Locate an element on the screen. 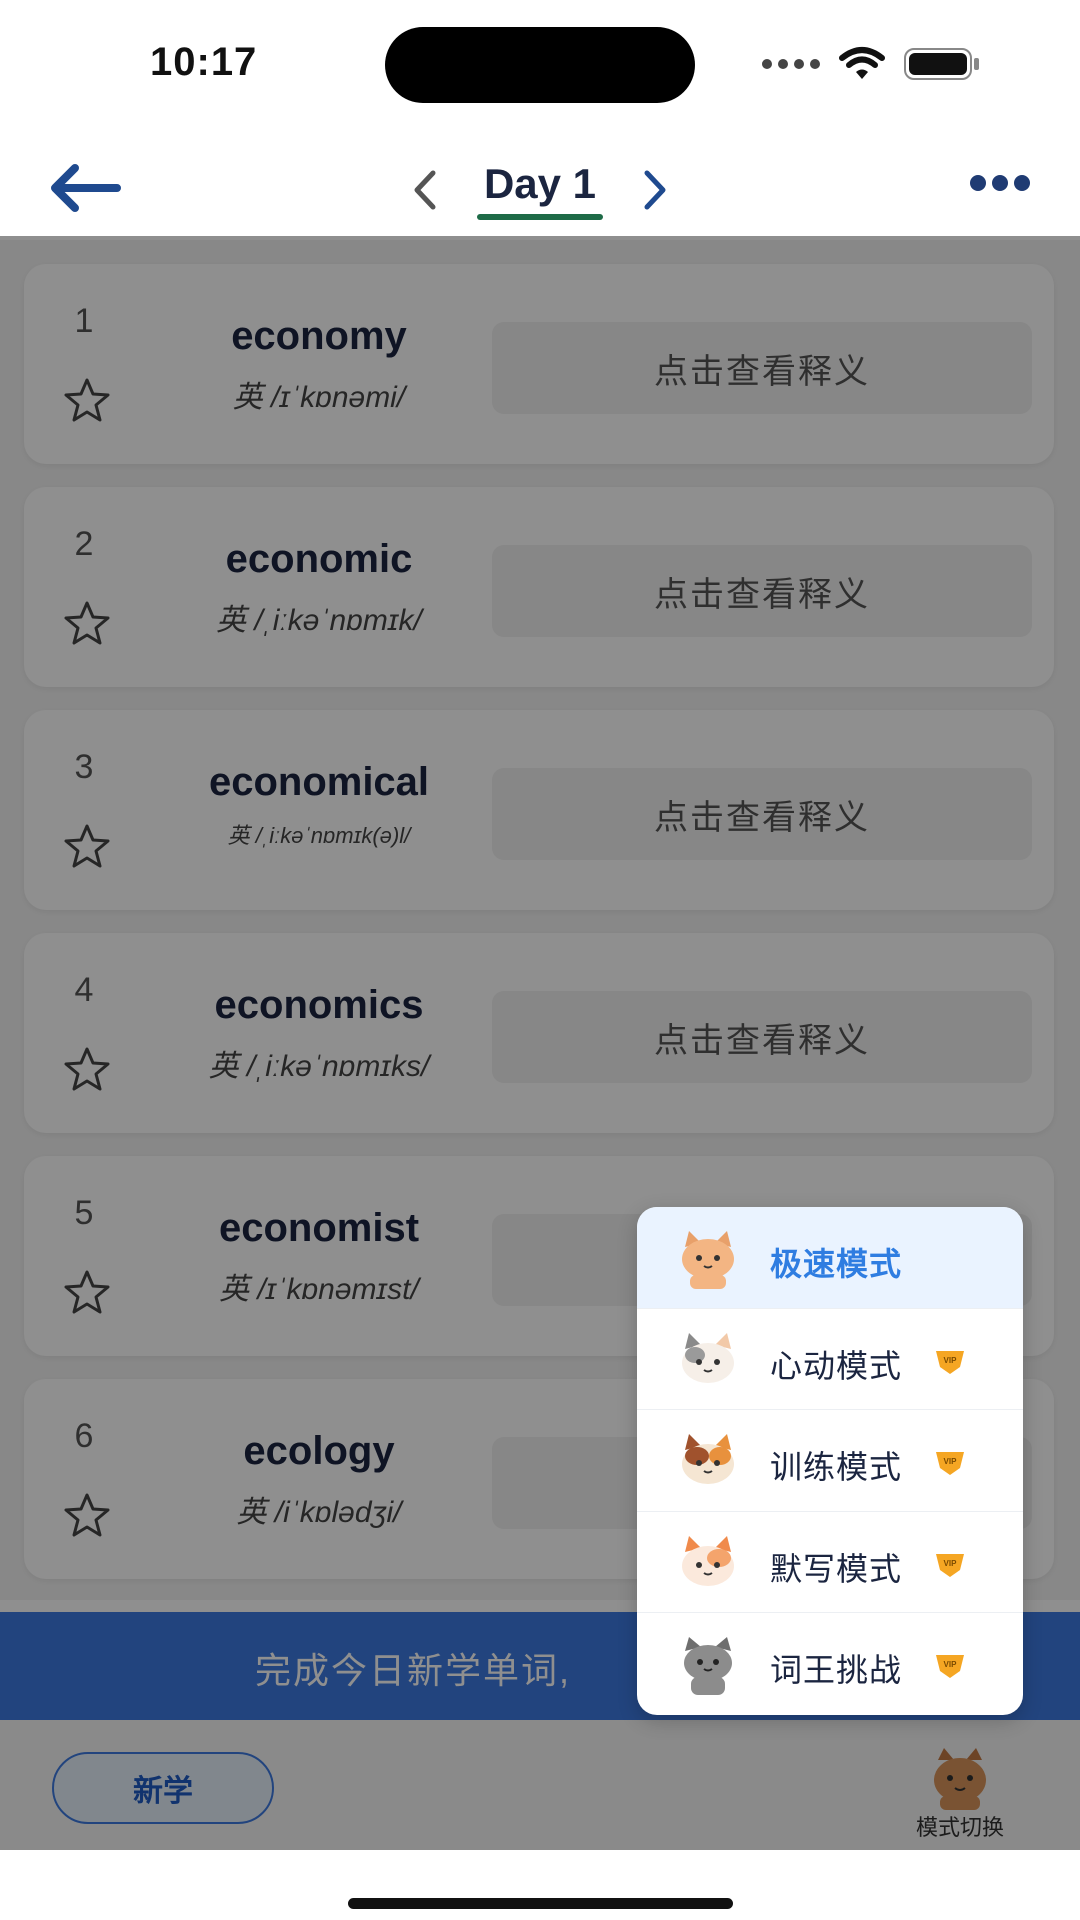 Image resolution: width=1080 pixels, height=1920 pixels. mode-menu-item-dictation: 默写模式 VIP is located at coordinates (830, 1563).